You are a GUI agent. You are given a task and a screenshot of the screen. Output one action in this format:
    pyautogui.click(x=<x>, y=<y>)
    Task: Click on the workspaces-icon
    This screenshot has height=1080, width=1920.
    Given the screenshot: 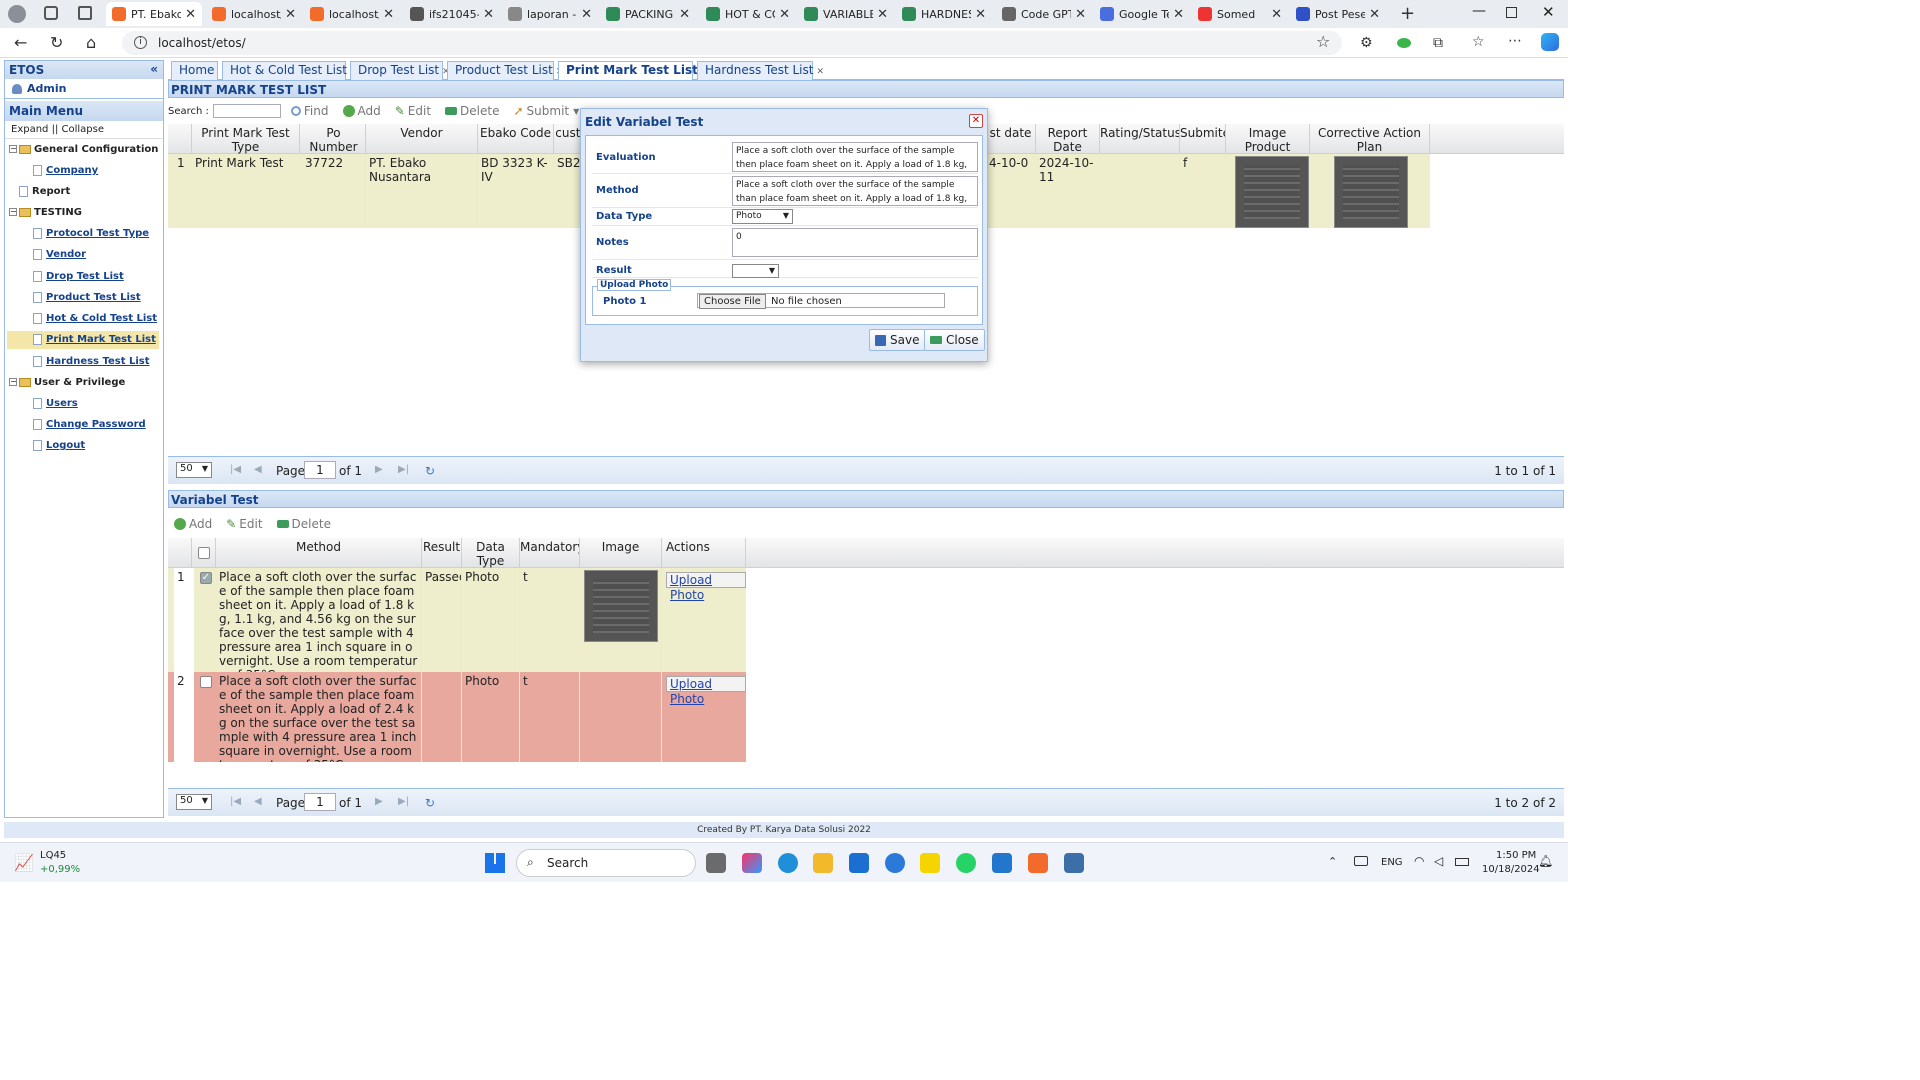 What is the action you would take?
    pyautogui.click(x=51, y=13)
    